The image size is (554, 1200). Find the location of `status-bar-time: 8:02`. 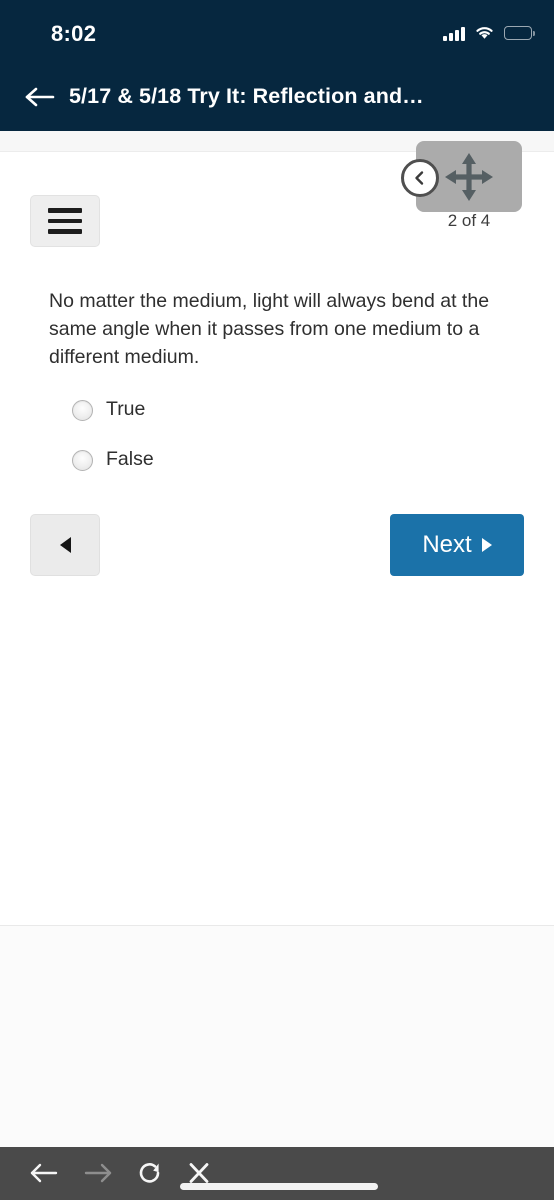

status-bar-time: 8:02 is located at coordinates (74, 33).